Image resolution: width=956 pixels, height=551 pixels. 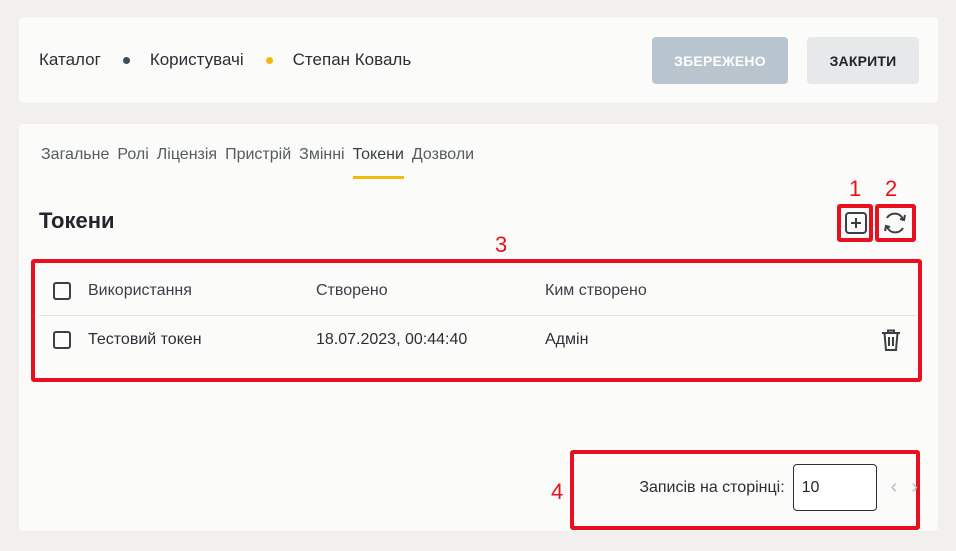 I want to click on select-all-checkbox, so click(x=62, y=291).